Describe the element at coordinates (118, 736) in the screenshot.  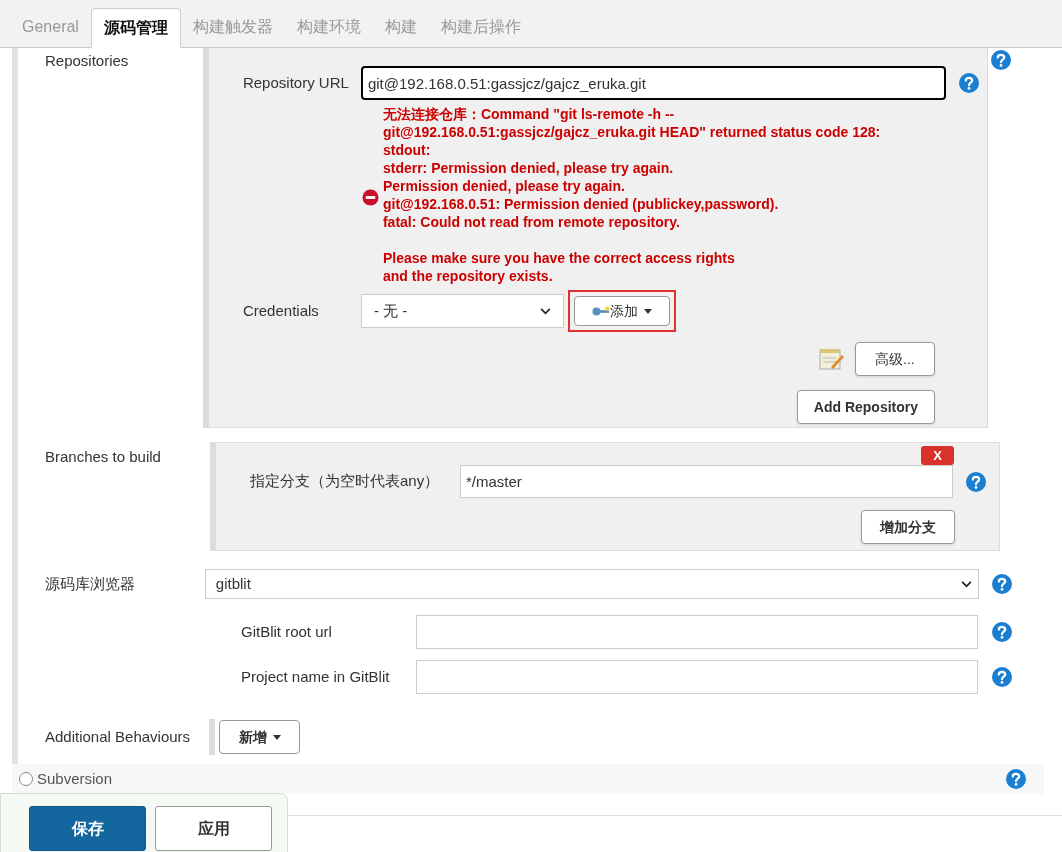
I see `field-label: Additional Behaviours` at that location.